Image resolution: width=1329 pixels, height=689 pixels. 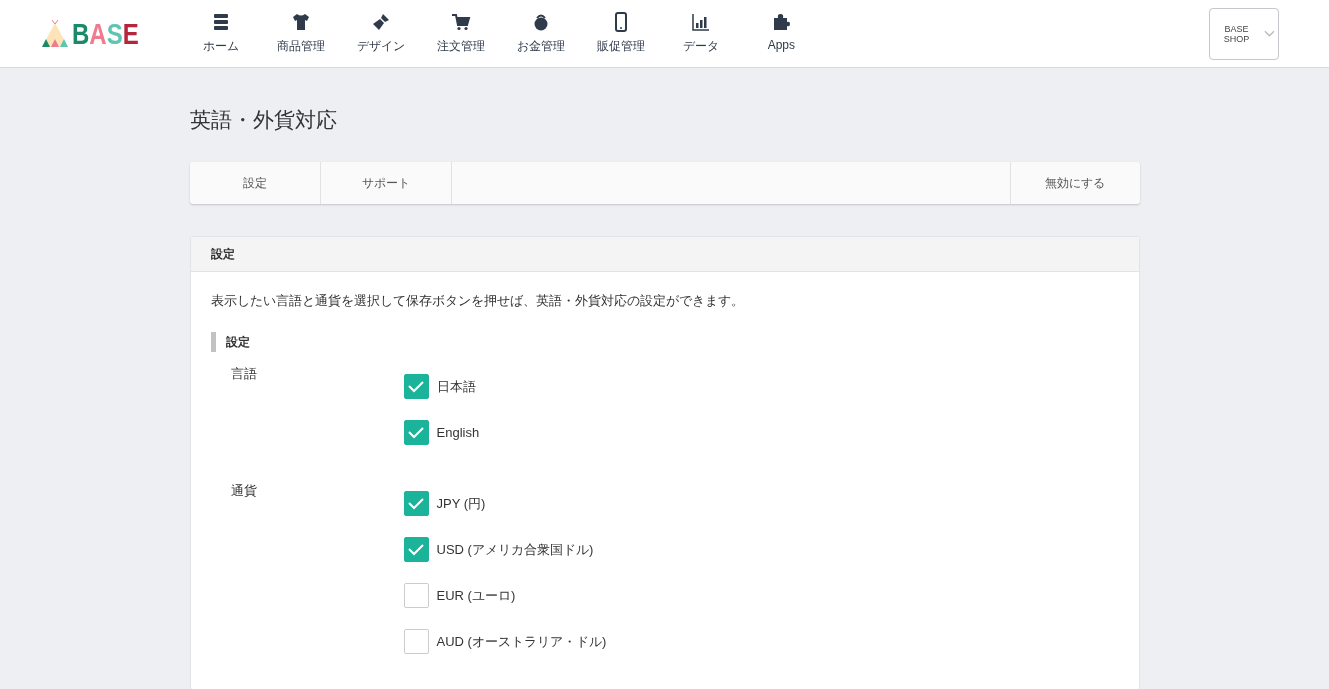 I want to click on disable-button: 無効にする, so click(x=1074, y=183).